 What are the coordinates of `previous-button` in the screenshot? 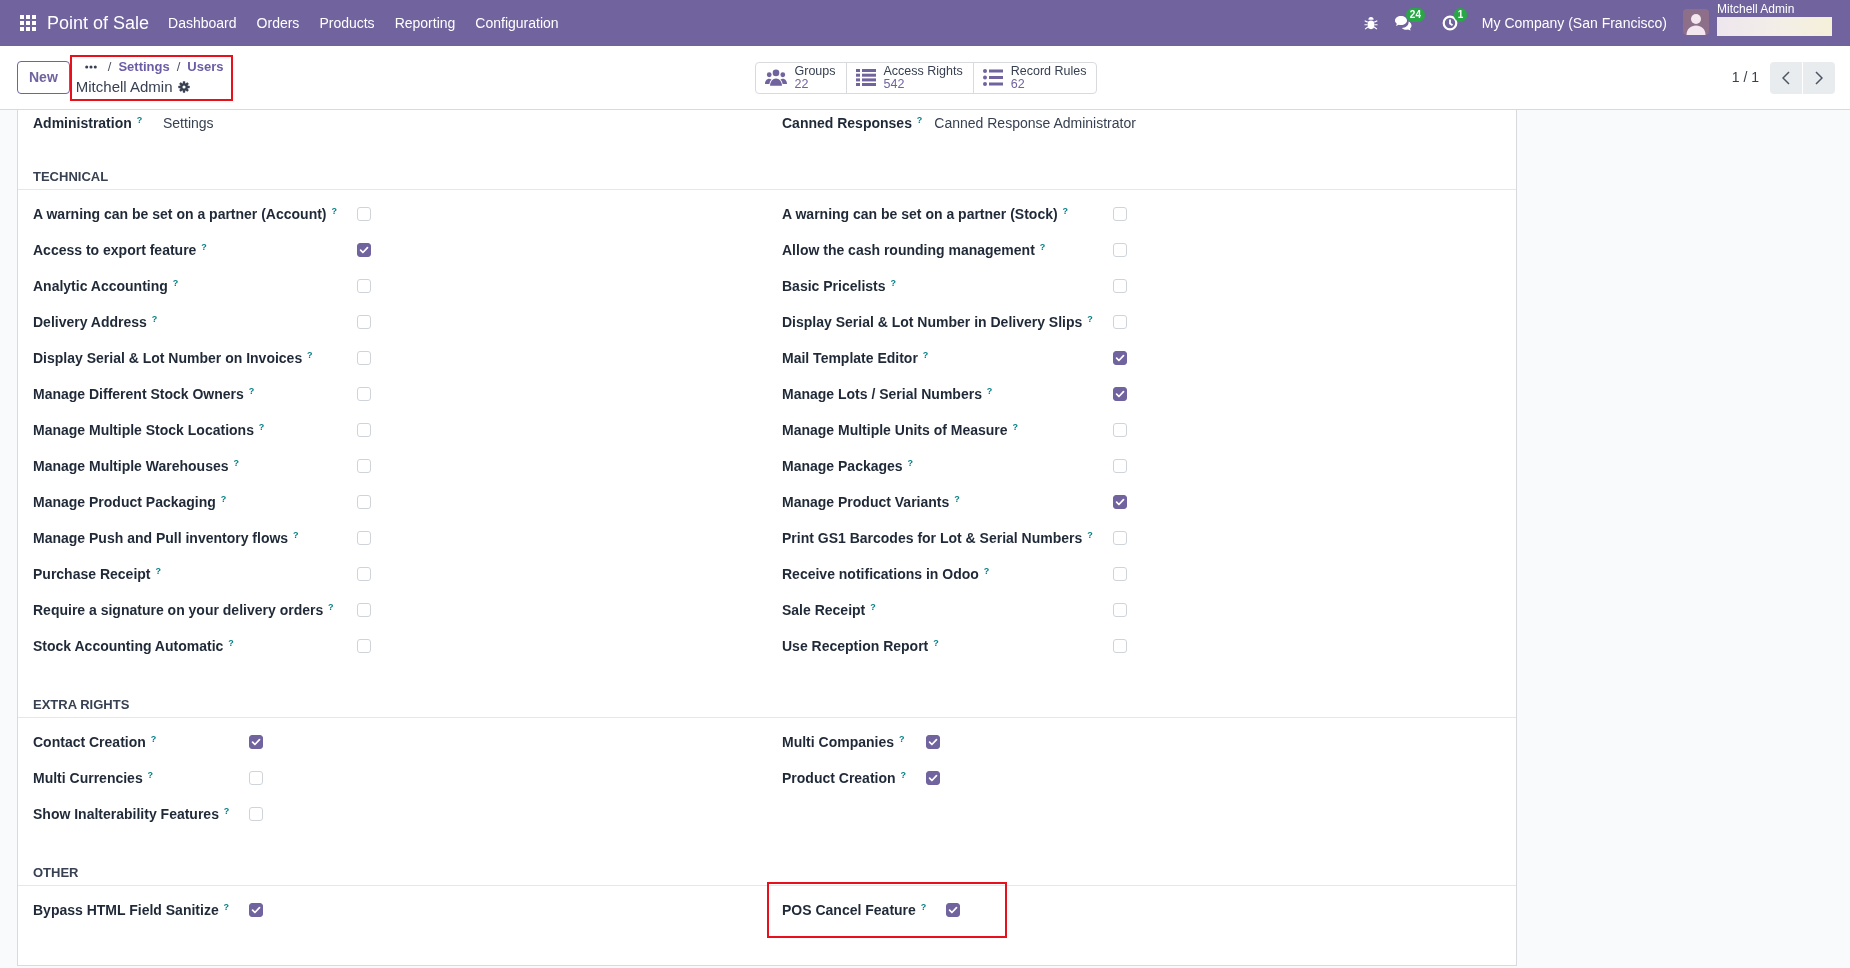 It's located at (1786, 77).